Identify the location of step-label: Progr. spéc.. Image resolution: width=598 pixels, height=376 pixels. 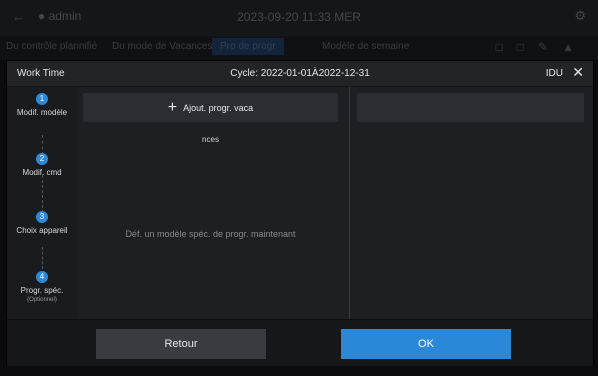
(42, 290).